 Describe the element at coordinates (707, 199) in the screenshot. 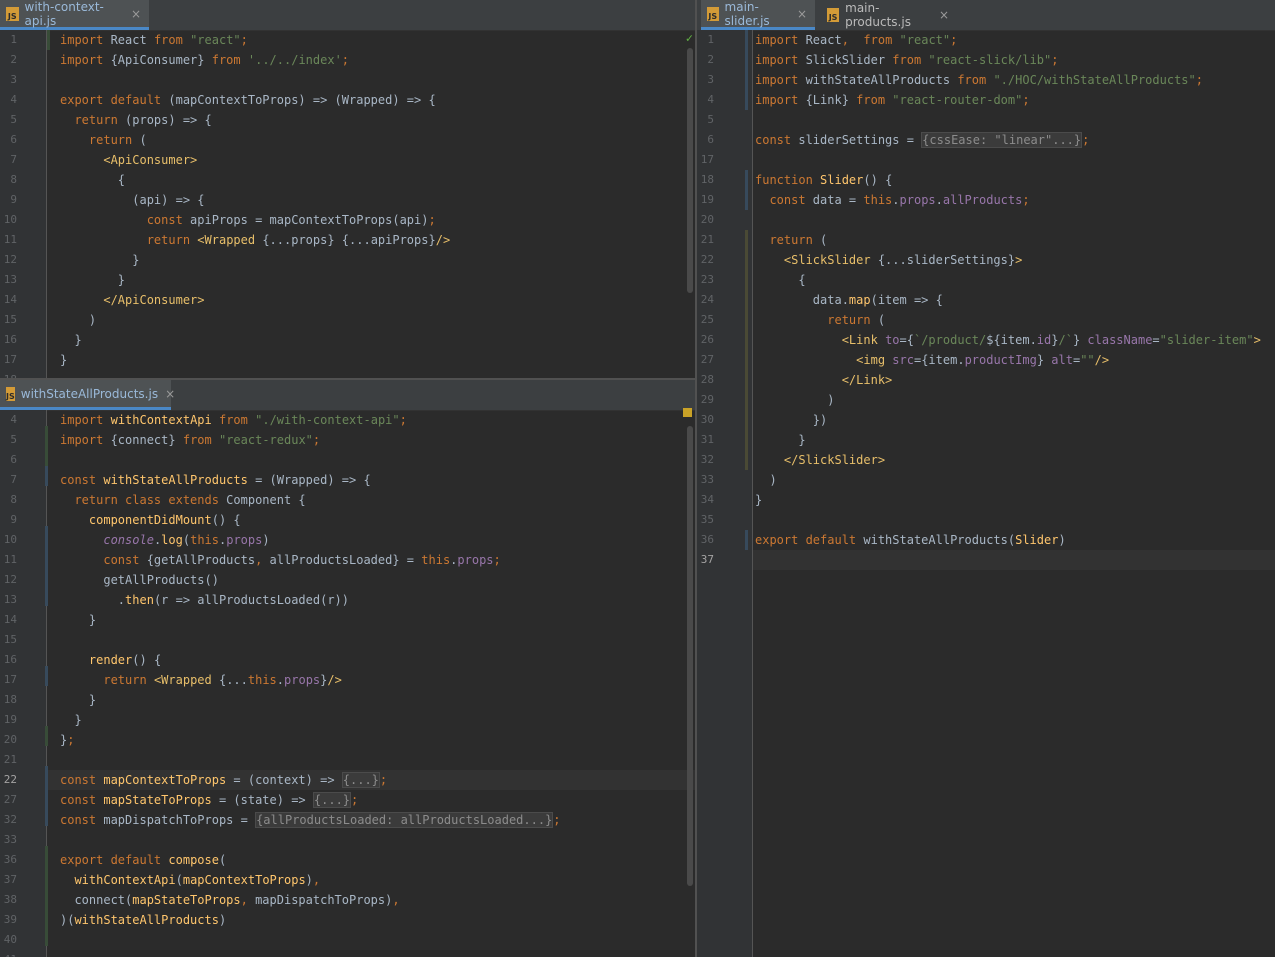

I see `line-number: 19` at that location.